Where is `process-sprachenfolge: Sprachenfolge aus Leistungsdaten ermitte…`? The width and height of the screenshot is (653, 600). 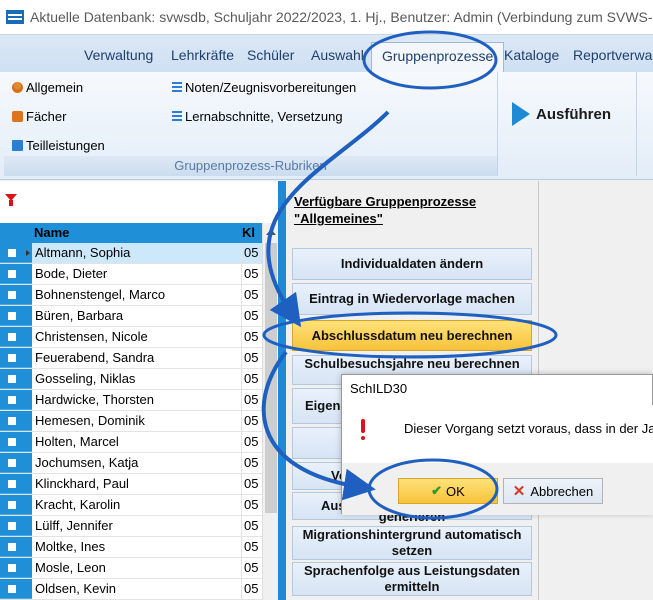
process-sprachenfolge: Sprachenfolge aus Leistungsdaten ermitte… is located at coordinates (412, 579).